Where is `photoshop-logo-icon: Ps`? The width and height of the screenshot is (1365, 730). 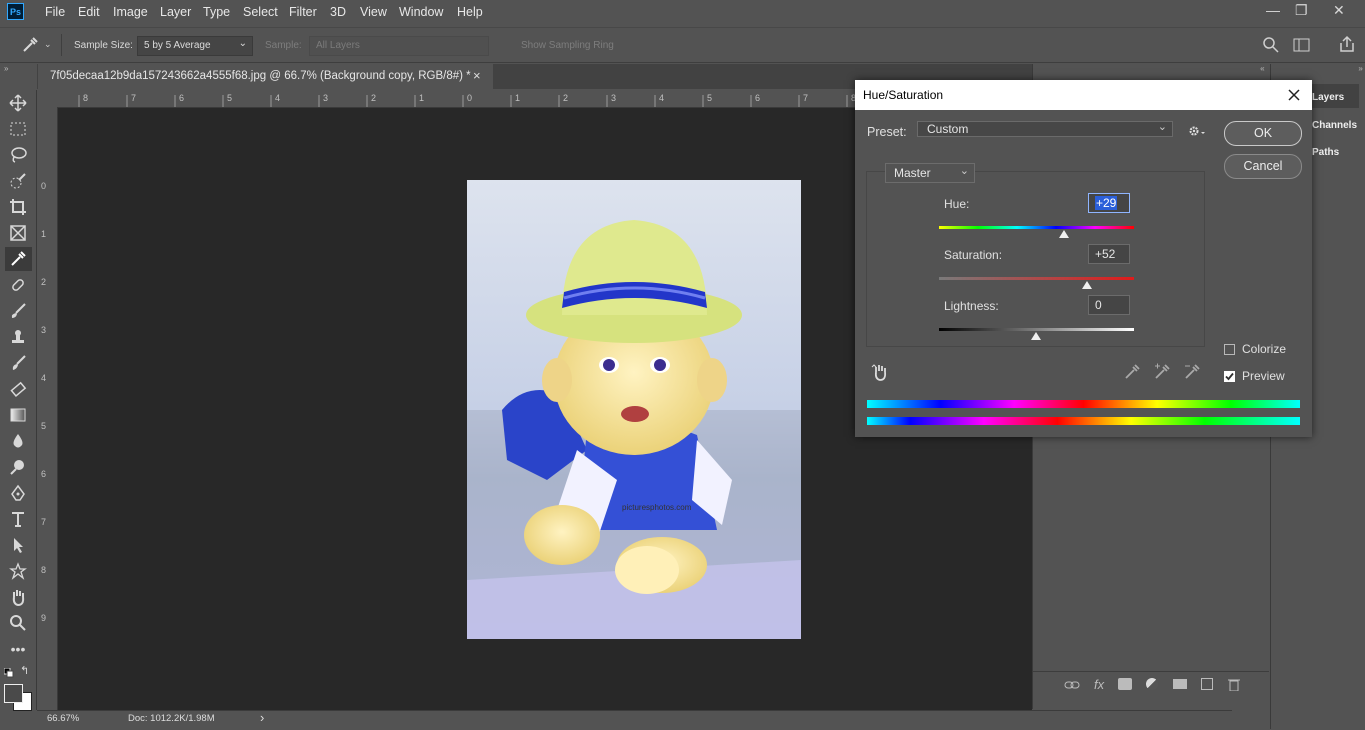 photoshop-logo-icon: Ps is located at coordinates (15, 11).